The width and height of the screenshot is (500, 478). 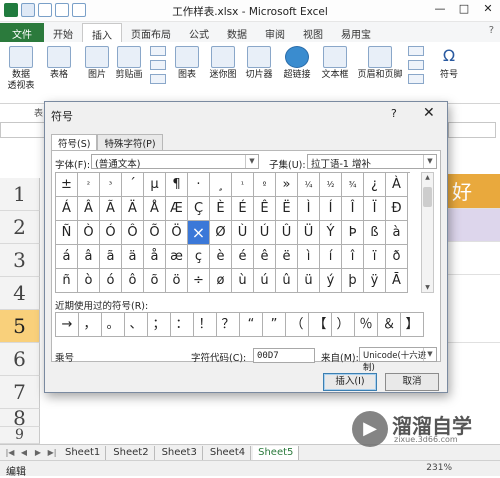 What do you see at coordinates (221, 185) in the screenshot?
I see `symbol-cell: ¸` at bounding box center [221, 185].